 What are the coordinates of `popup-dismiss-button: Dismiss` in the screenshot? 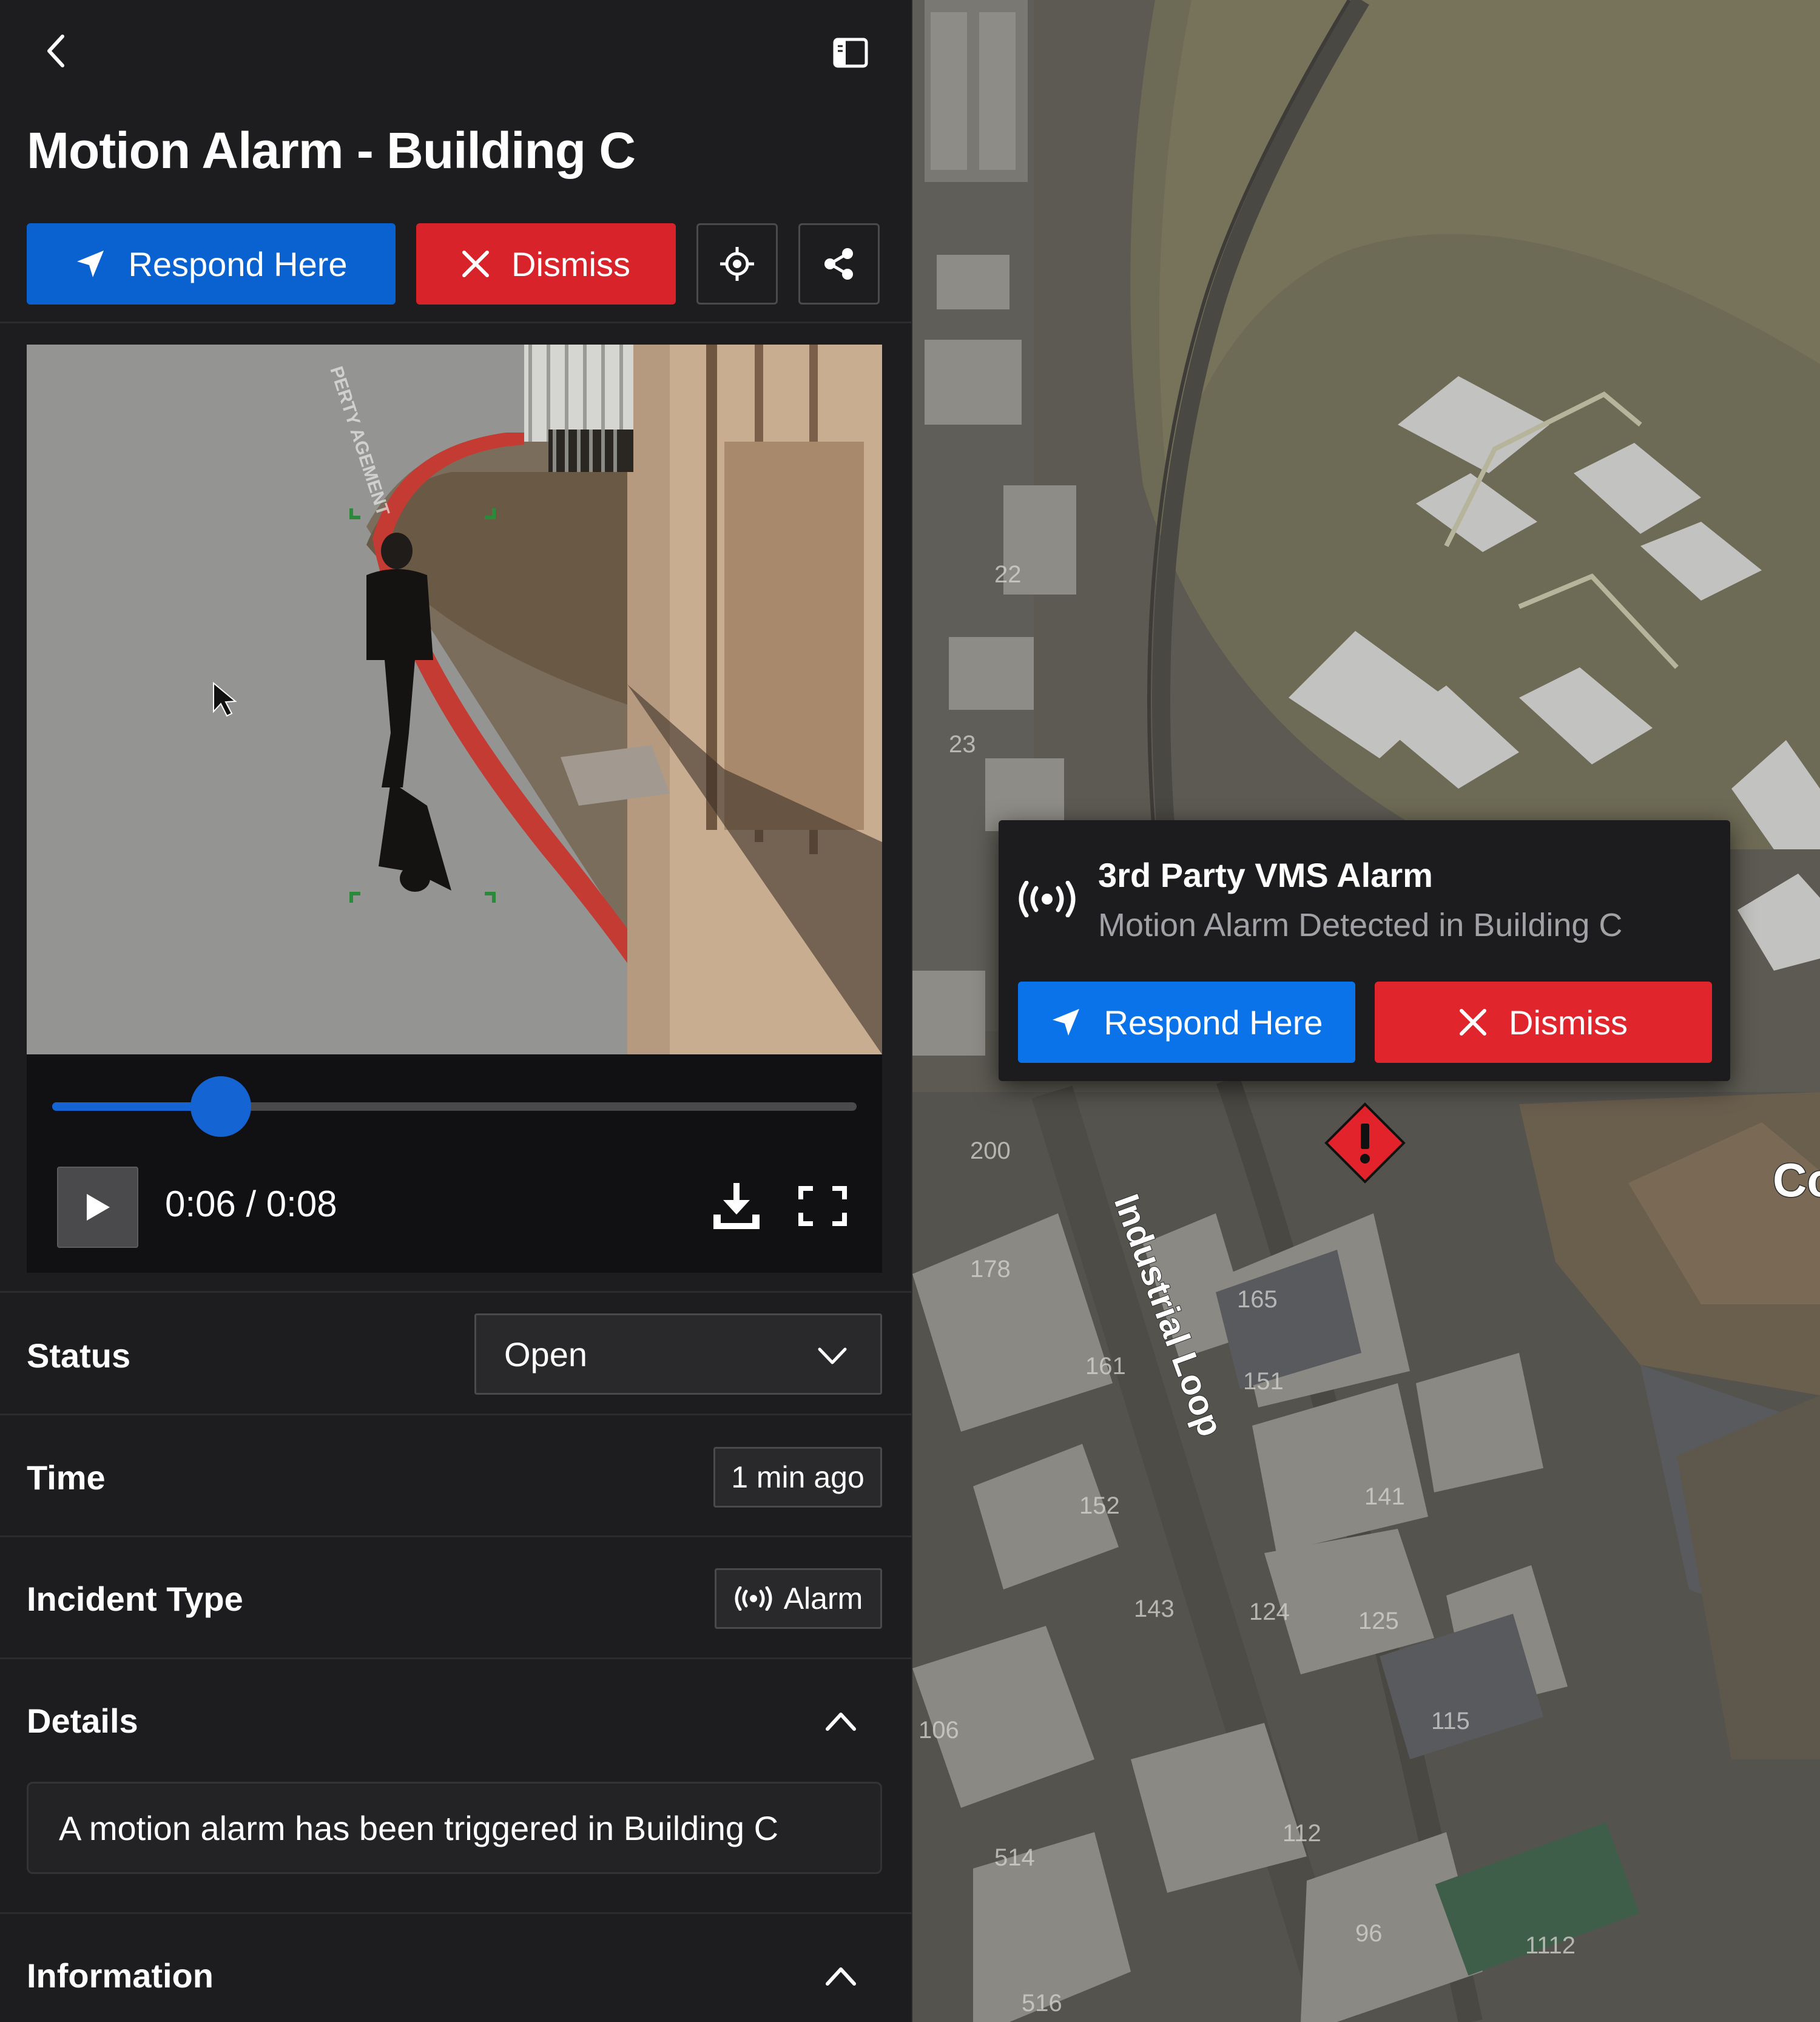 It's located at (1543, 1022).